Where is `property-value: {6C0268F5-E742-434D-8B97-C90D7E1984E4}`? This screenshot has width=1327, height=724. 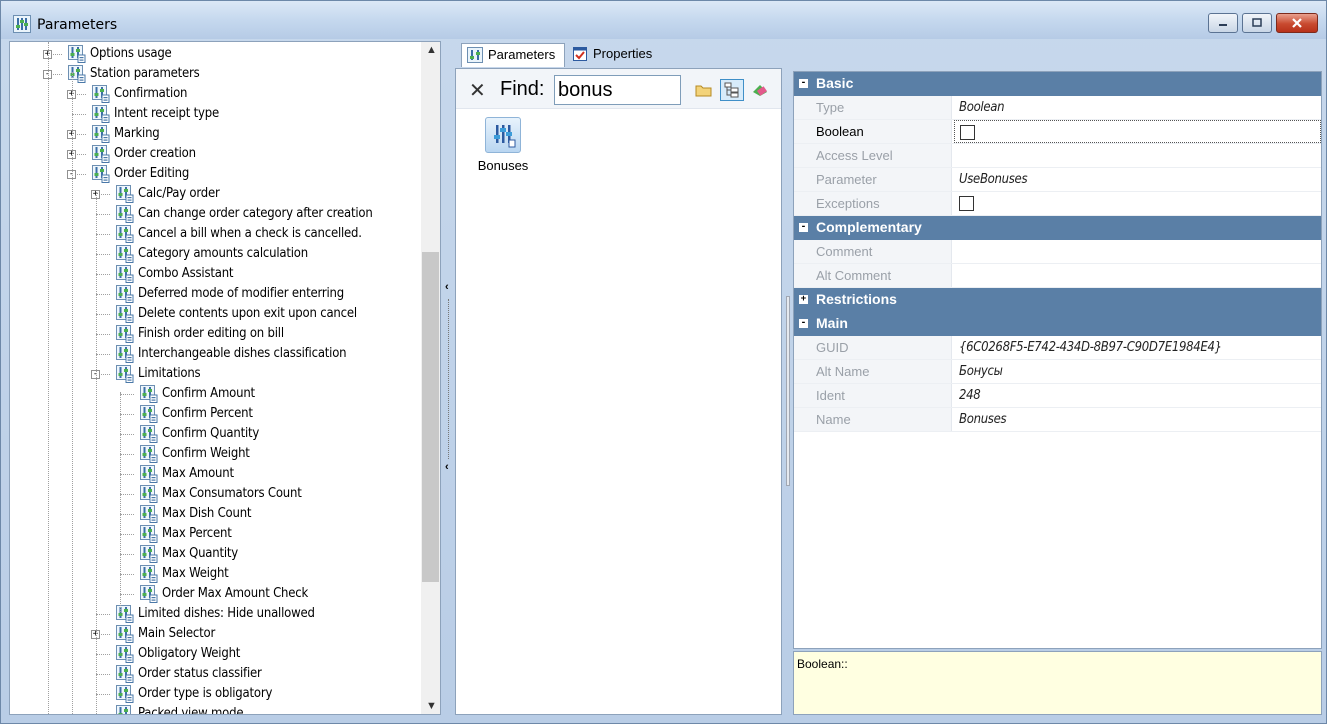 property-value: {6C0268F5-E742-434D-8B97-C90D7E1984E4} is located at coordinates (1137, 347).